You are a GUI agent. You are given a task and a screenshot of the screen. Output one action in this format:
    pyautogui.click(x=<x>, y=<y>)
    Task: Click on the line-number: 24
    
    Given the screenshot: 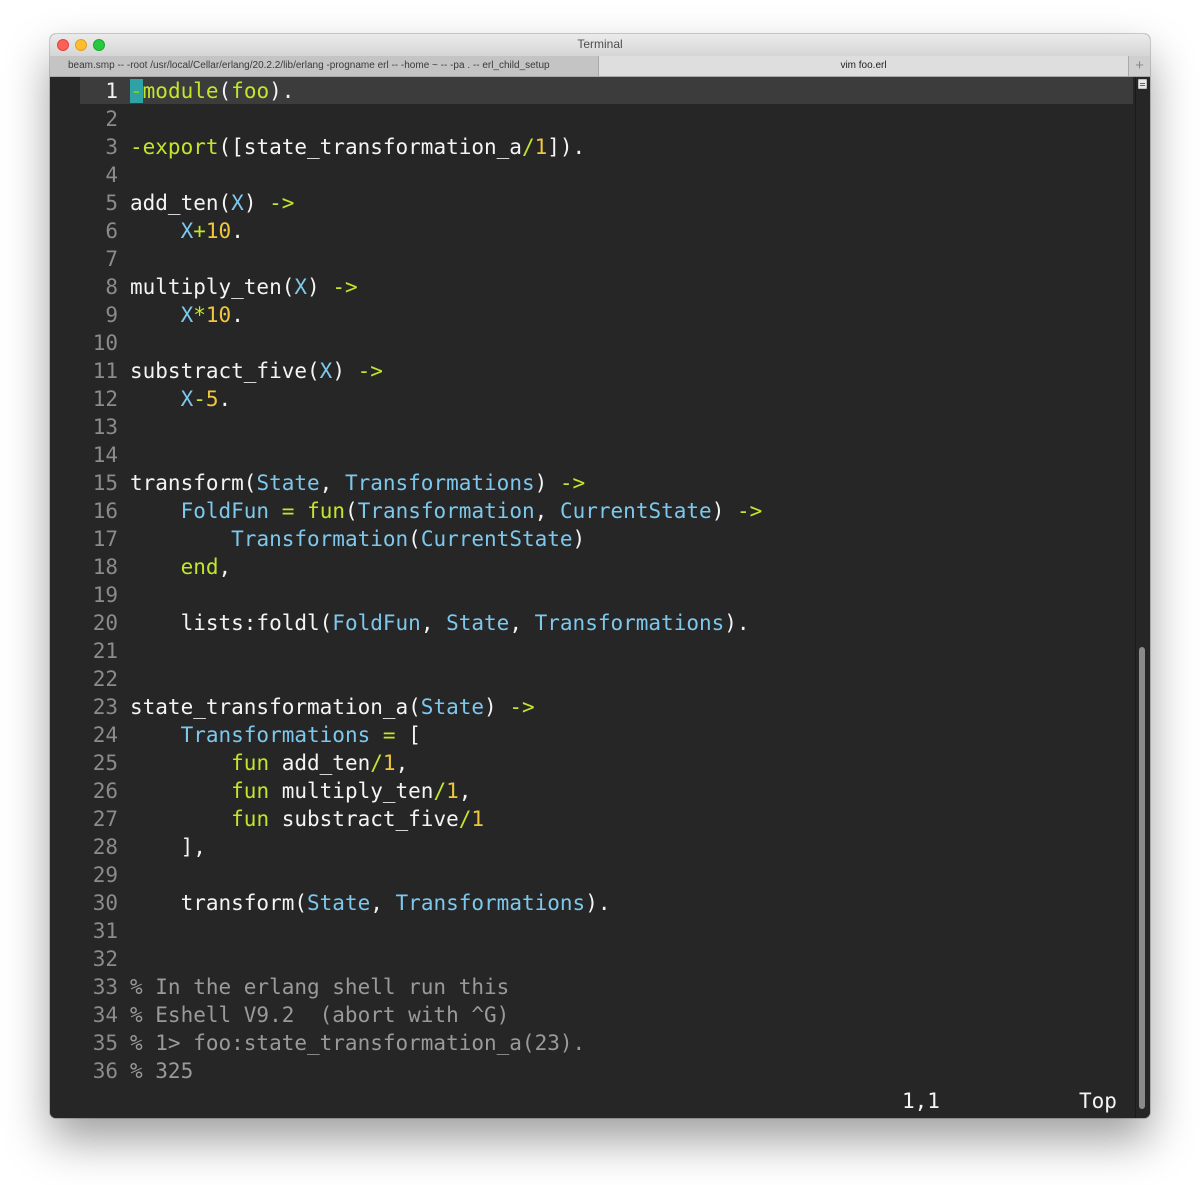 What is the action you would take?
    pyautogui.click(x=105, y=735)
    